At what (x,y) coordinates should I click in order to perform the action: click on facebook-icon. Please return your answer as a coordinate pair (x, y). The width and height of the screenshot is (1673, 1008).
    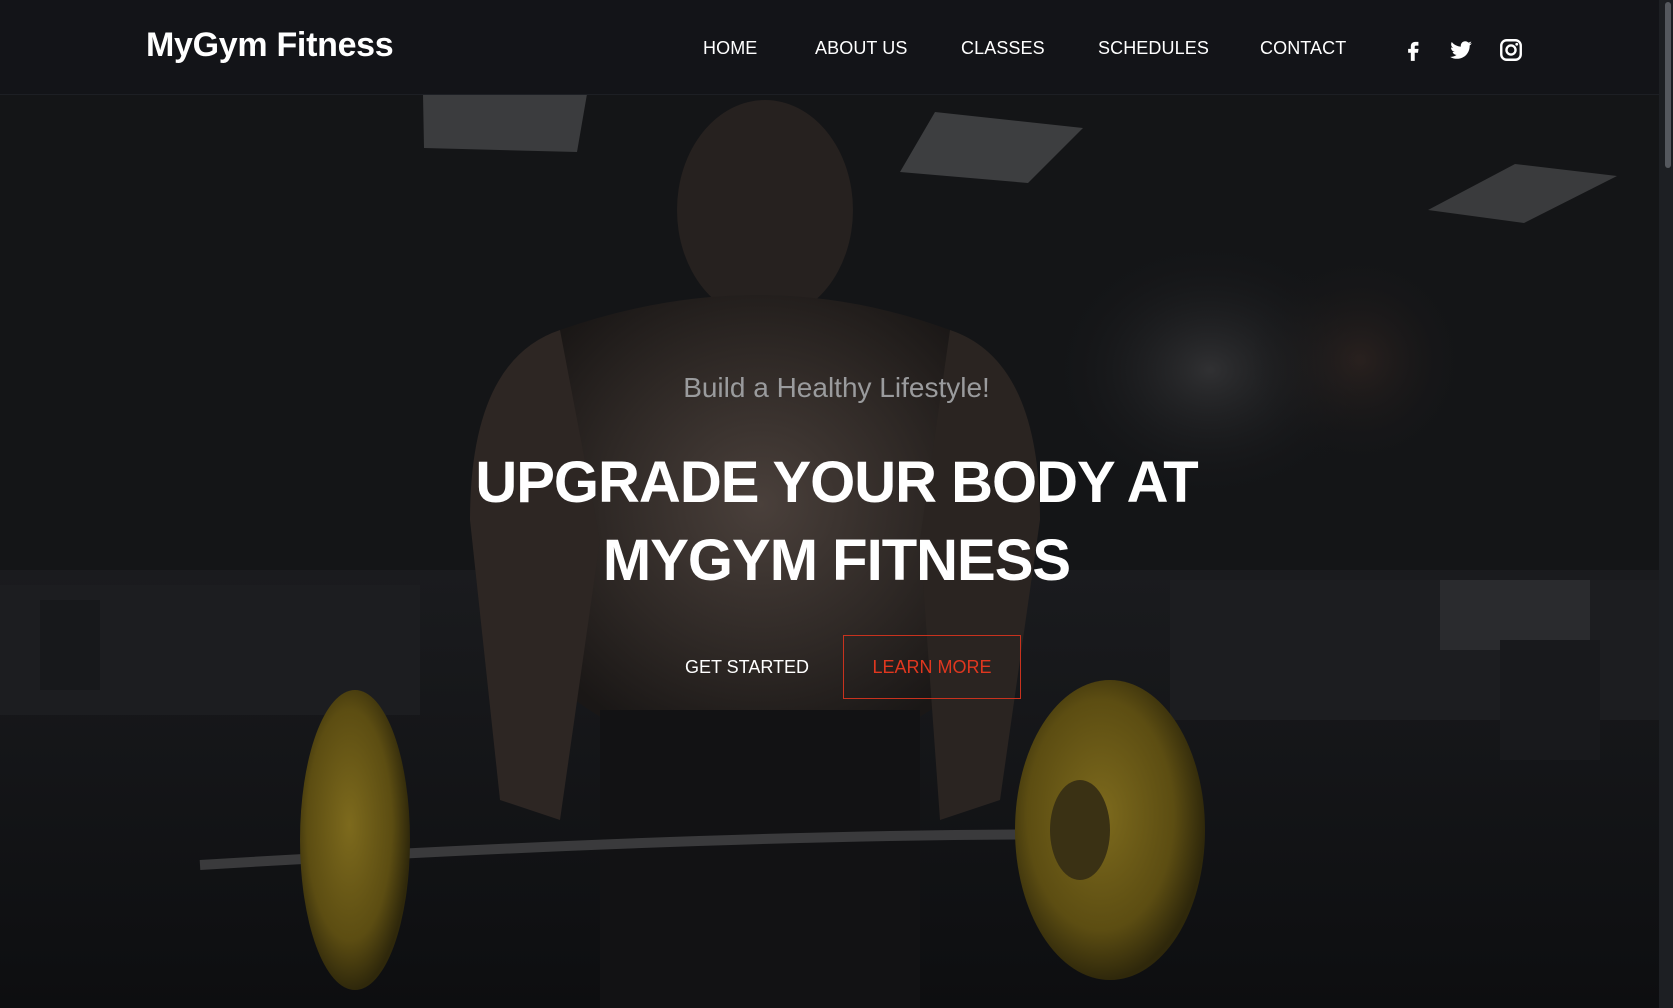
    Looking at the image, I should click on (1413, 50).